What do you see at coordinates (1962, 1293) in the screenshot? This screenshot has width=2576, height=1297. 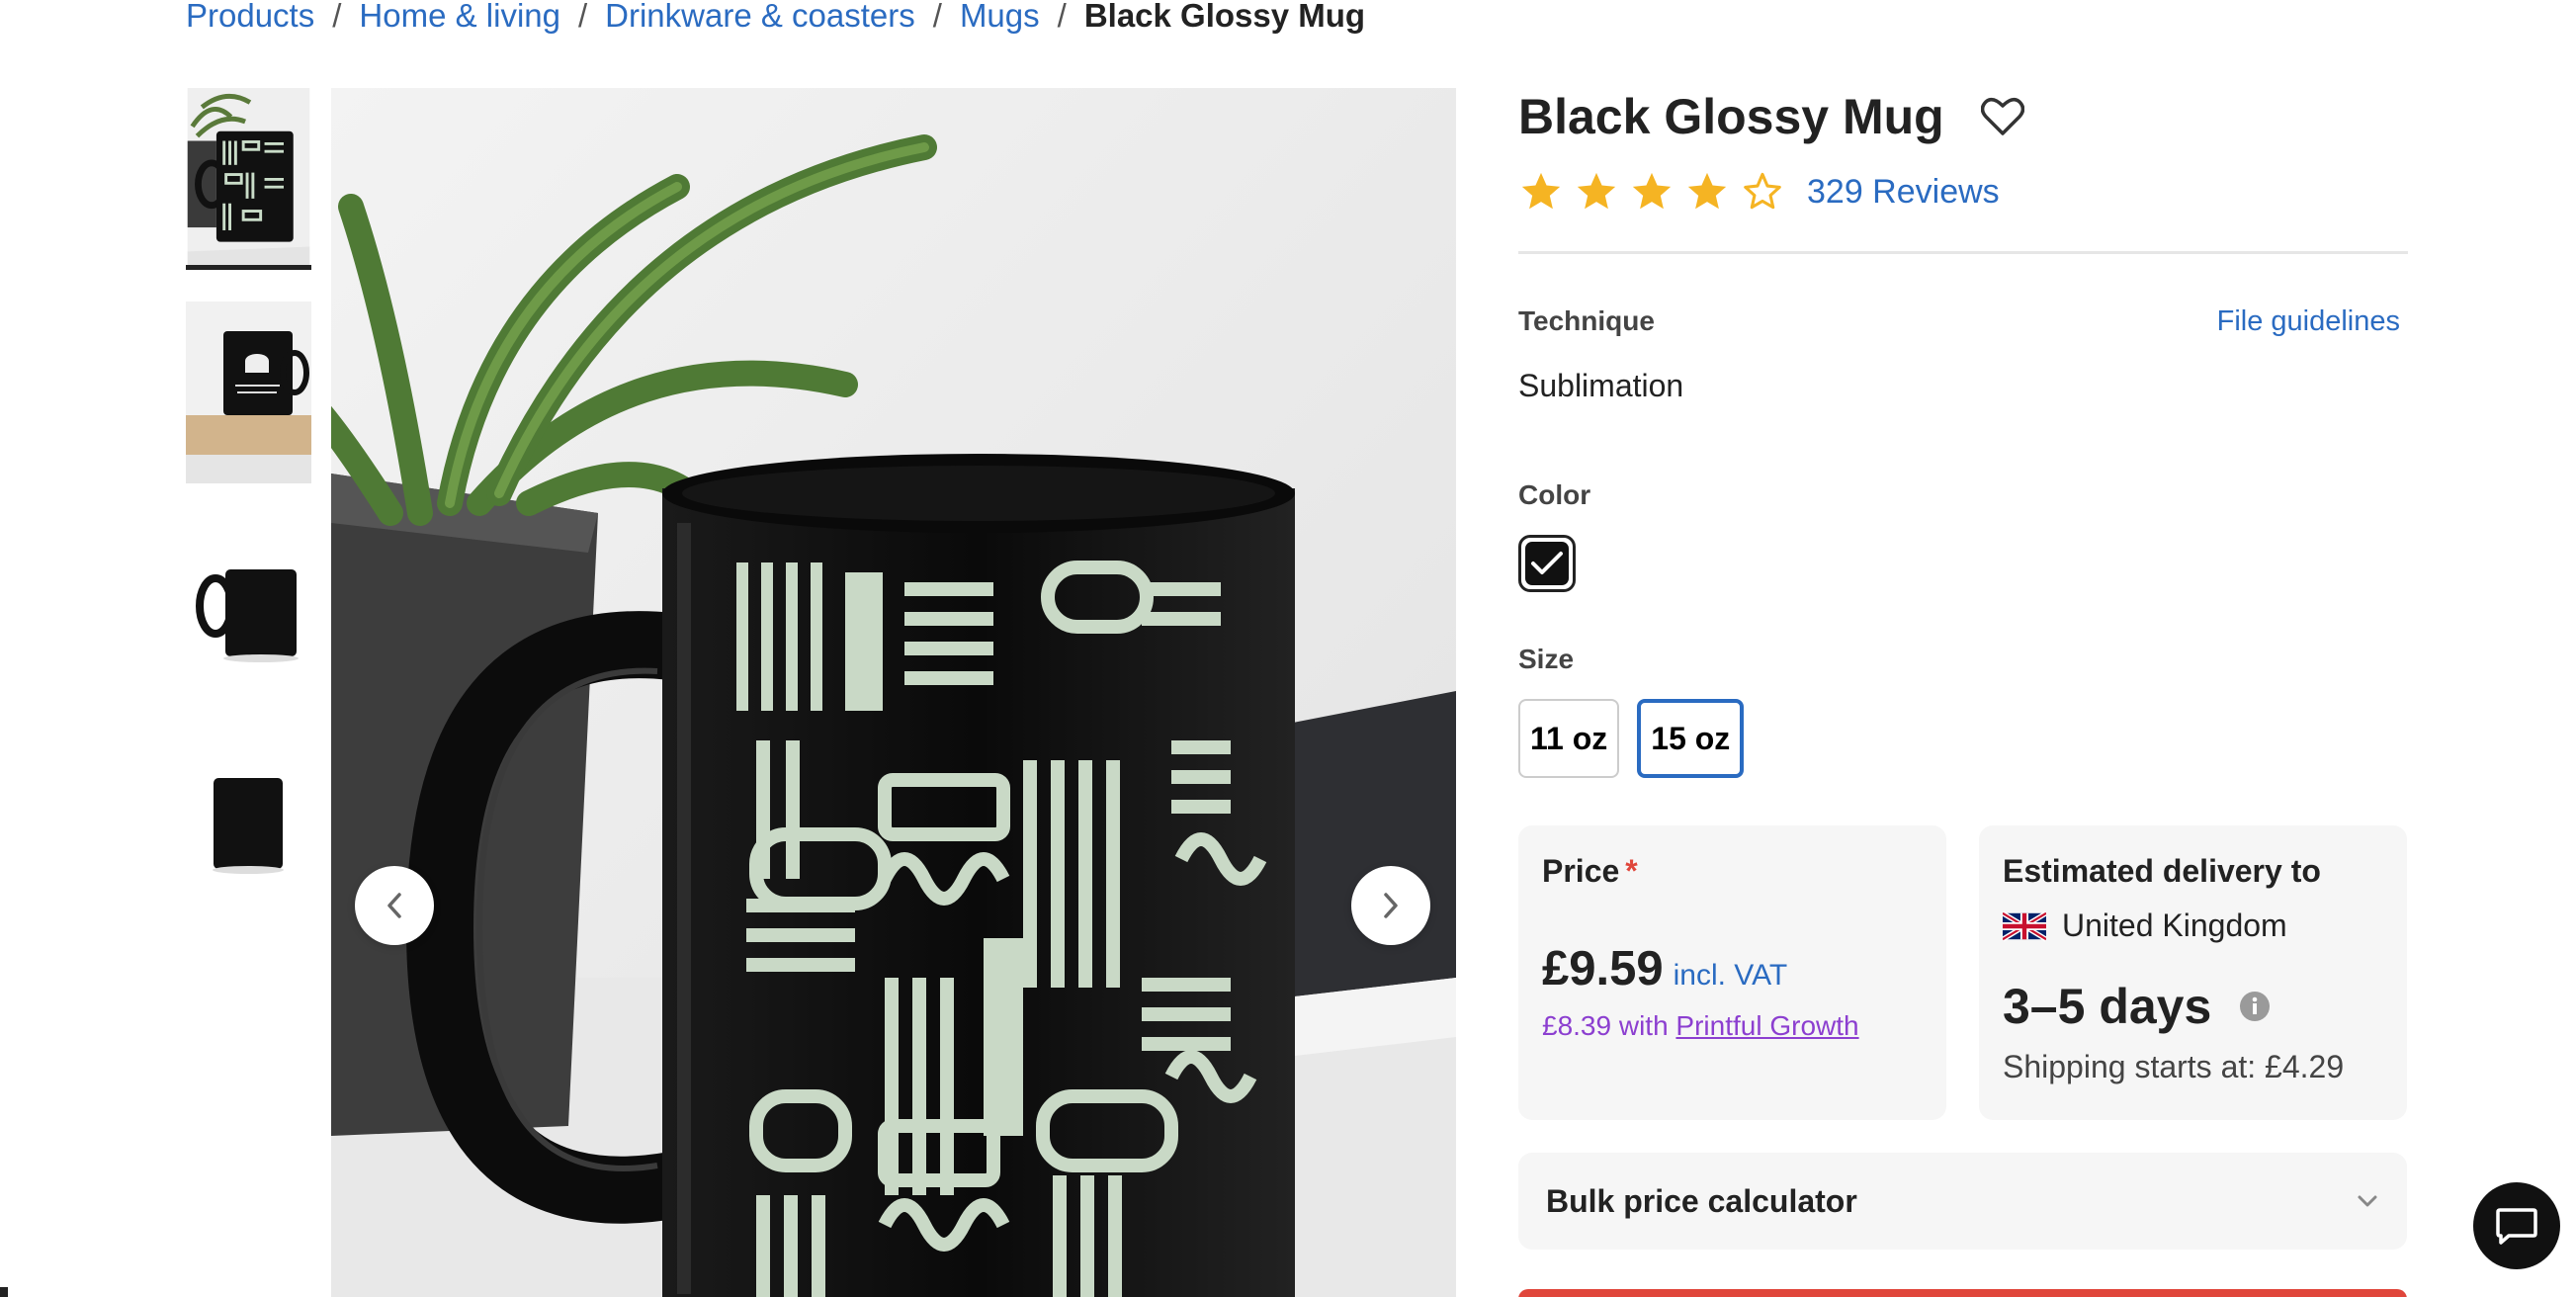 I see `add-to-store-button` at bounding box center [1962, 1293].